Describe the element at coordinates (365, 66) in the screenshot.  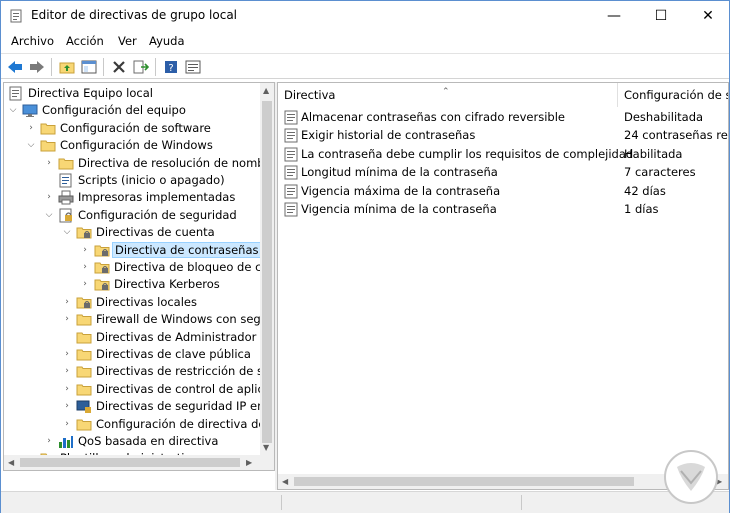
I see `toolbar: ?` at that location.